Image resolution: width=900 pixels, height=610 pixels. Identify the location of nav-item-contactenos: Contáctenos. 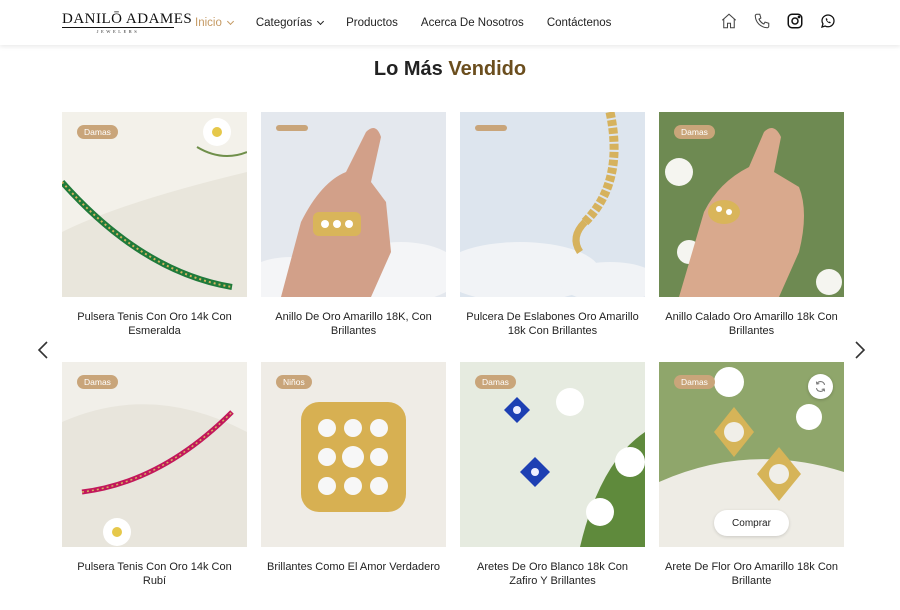
(579, 23).